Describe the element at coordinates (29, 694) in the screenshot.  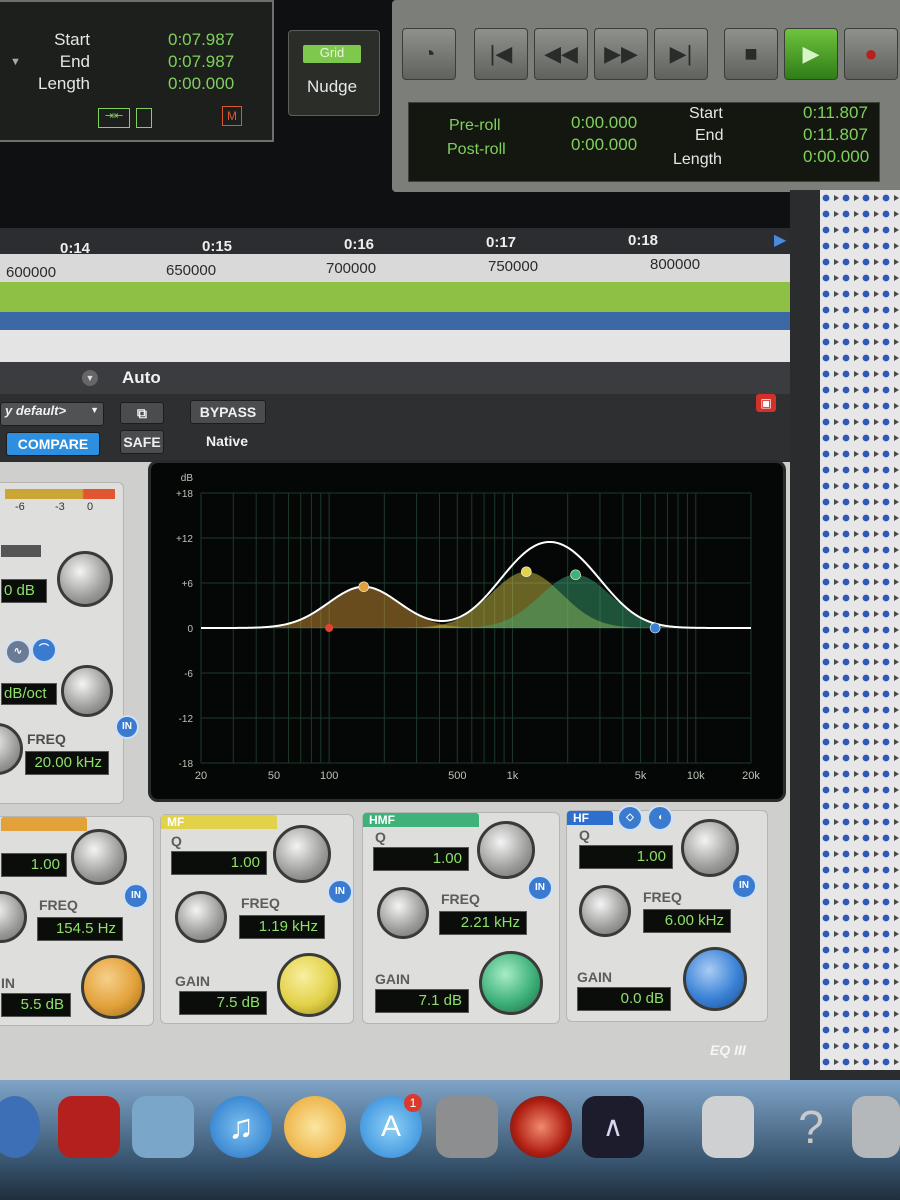
I see `hpf-slope-display: dB/oct` at that location.